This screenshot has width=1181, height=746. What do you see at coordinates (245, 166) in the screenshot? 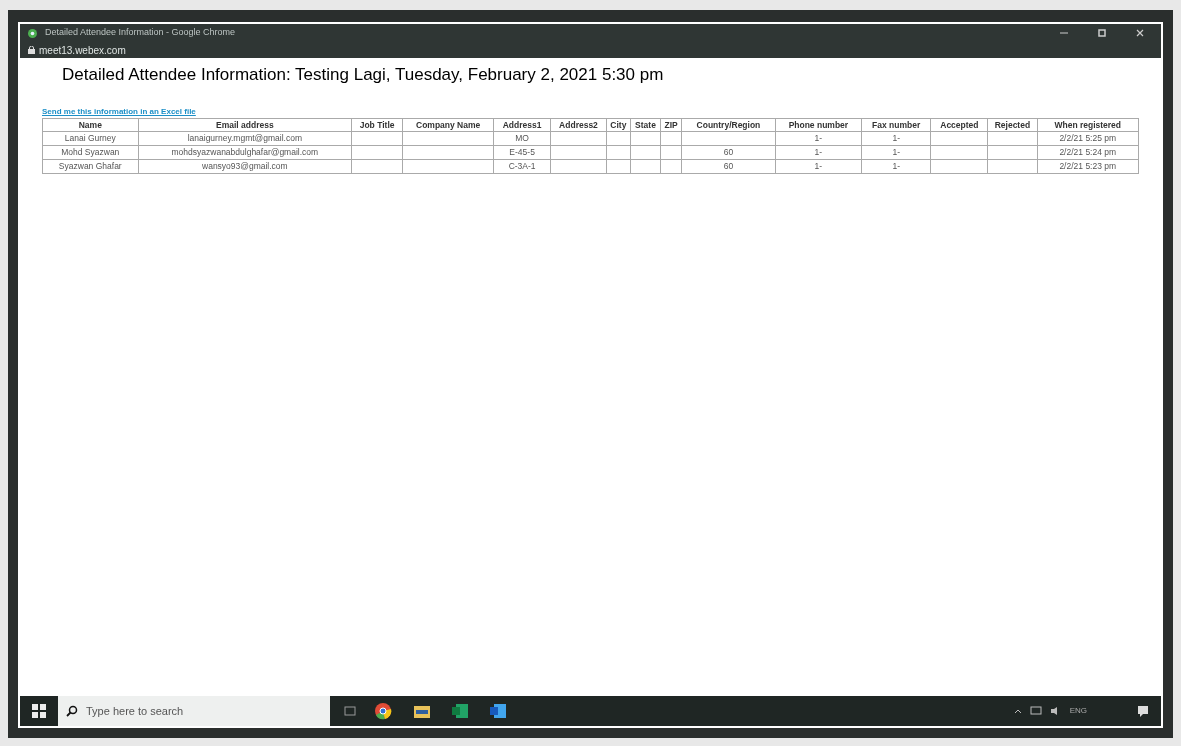
I see `table-cell: wansyo93@gmail.com` at bounding box center [245, 166].